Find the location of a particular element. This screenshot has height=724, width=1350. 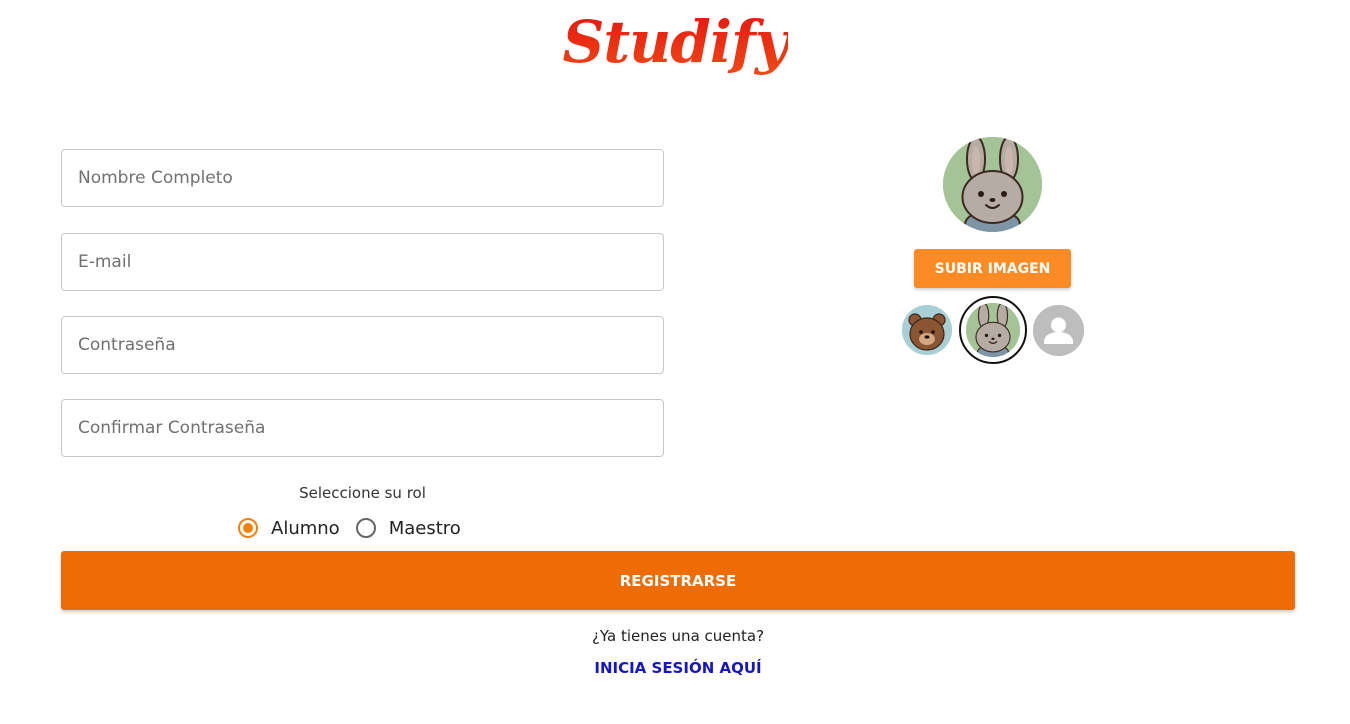

role-label-maestro: Maestro is located at coordinates (424, 528).